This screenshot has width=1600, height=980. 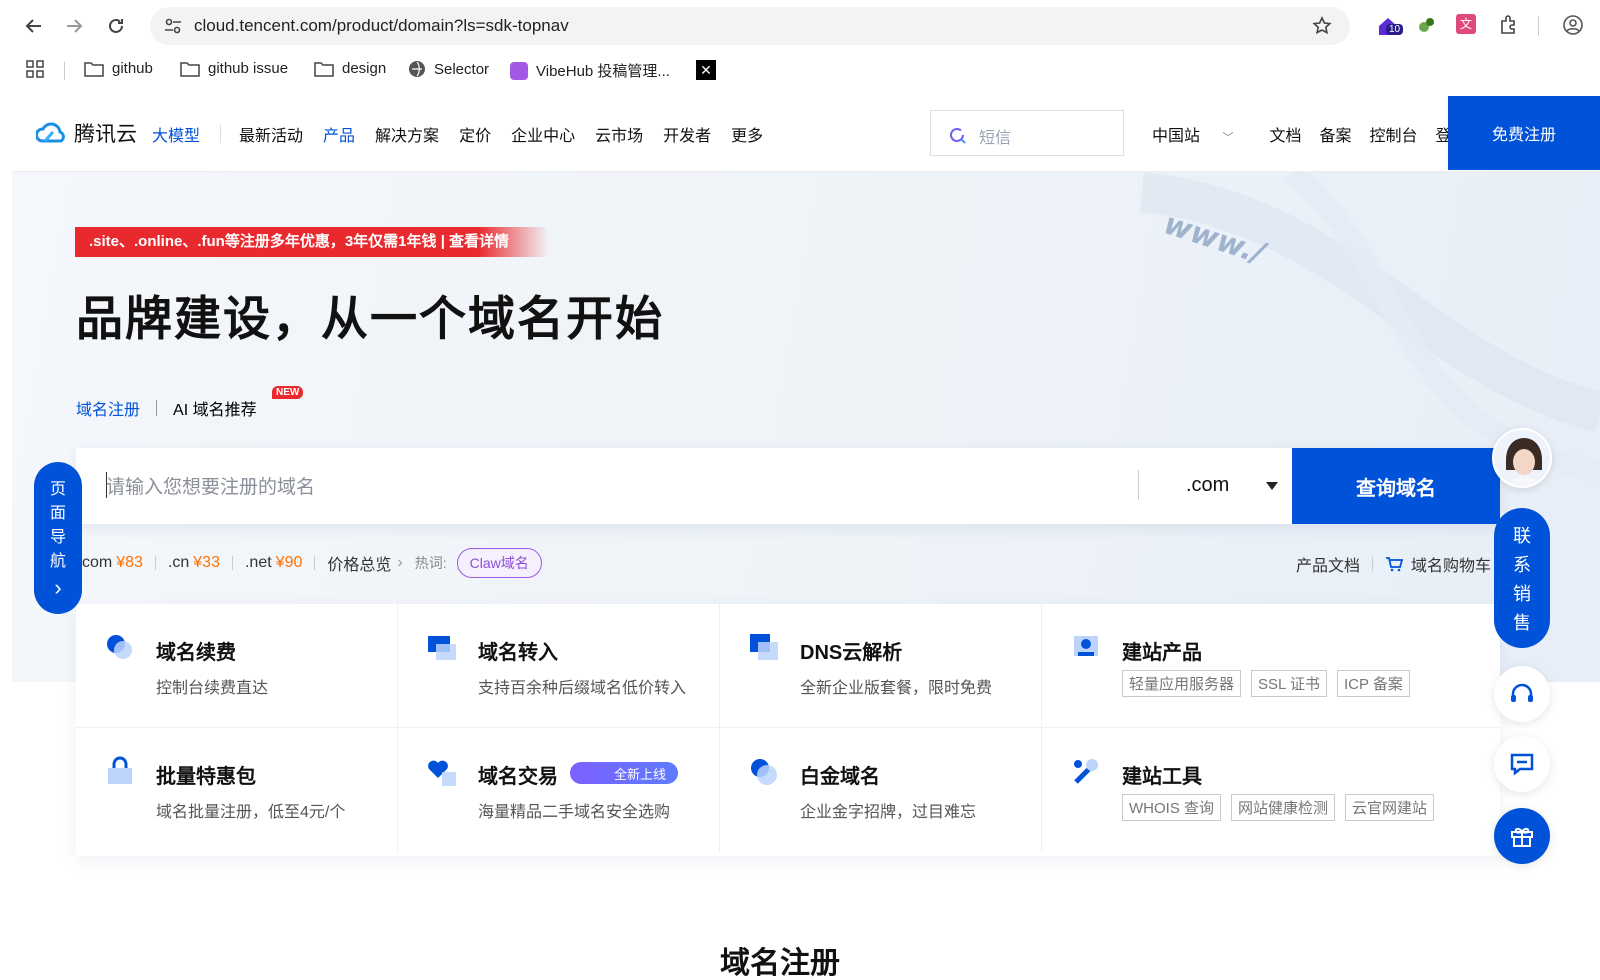 I want to click on card-desc: 全新企业版套餐，限时免费, so click(x=896, y=688).